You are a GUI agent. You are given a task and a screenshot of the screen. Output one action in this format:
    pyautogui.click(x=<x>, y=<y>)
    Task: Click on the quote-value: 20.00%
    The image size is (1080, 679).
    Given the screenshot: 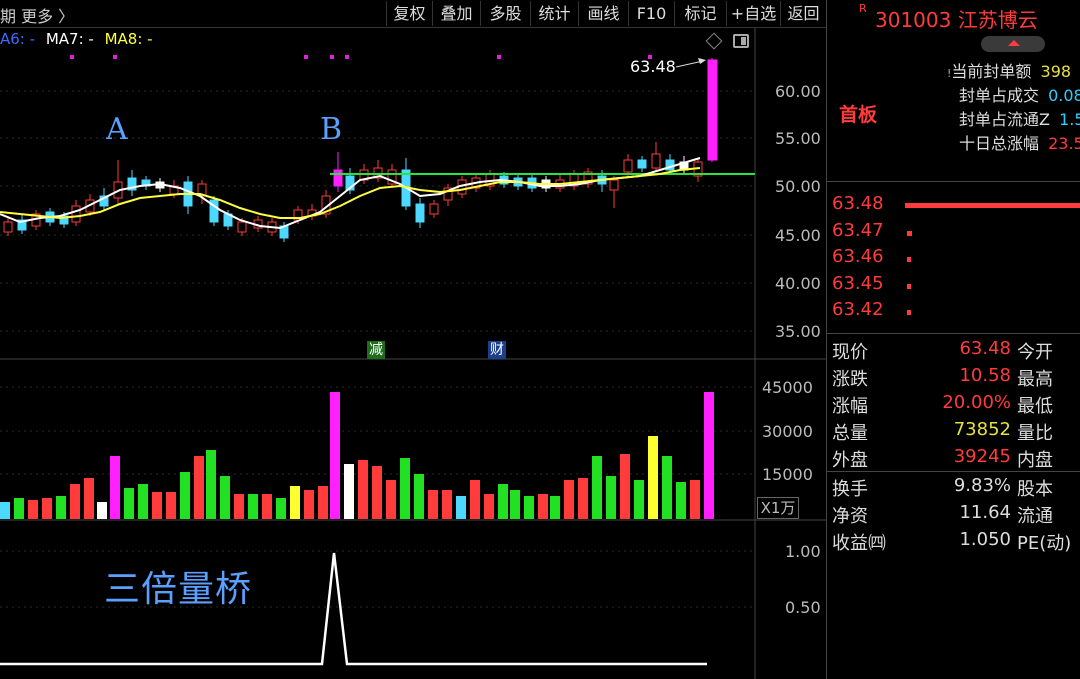 What is the action you would take?
    pyautogui.click(x=976, y=402)
    